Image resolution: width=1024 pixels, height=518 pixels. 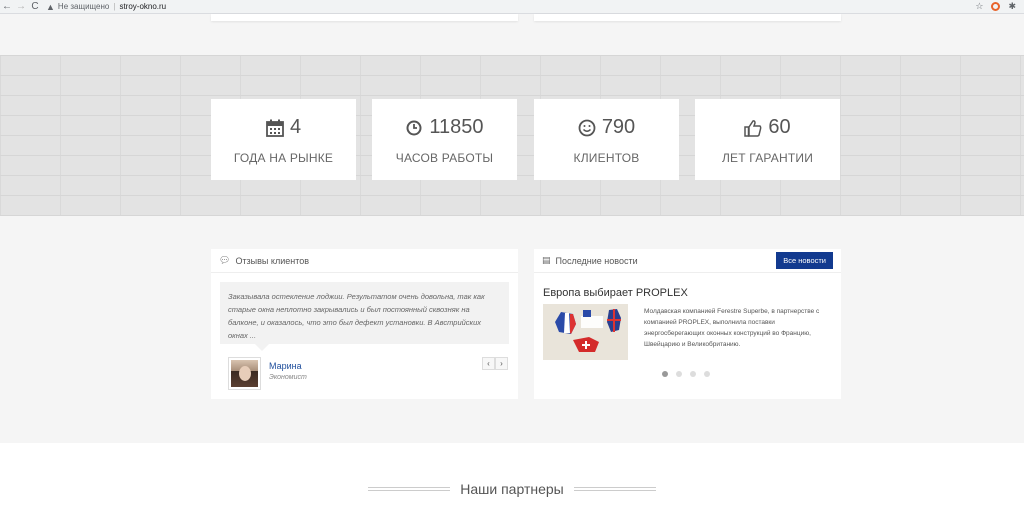 I want to click on stat-label: КЛИЕНТОВ, so click(x=606, y=158).